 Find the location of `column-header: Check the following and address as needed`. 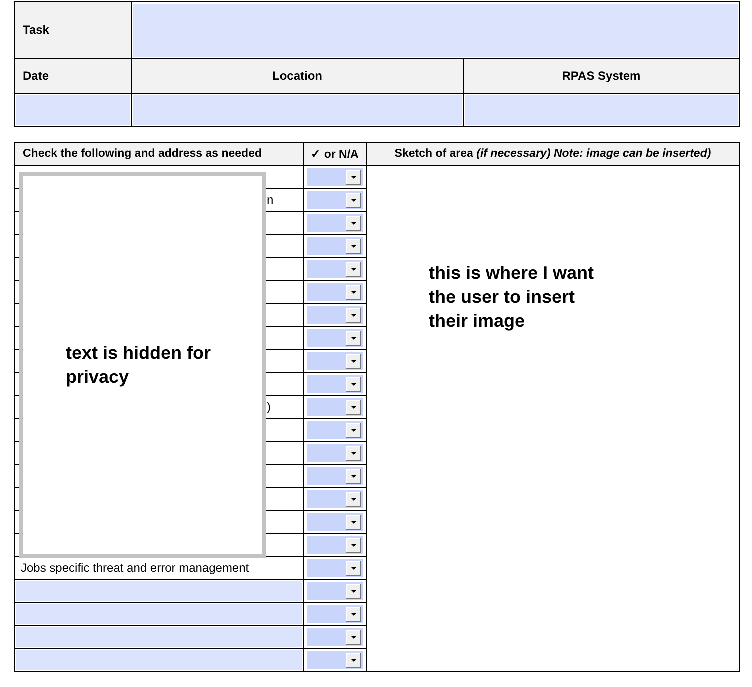

column-header: Check the following and address as needed is located at coordinates (159, 154).